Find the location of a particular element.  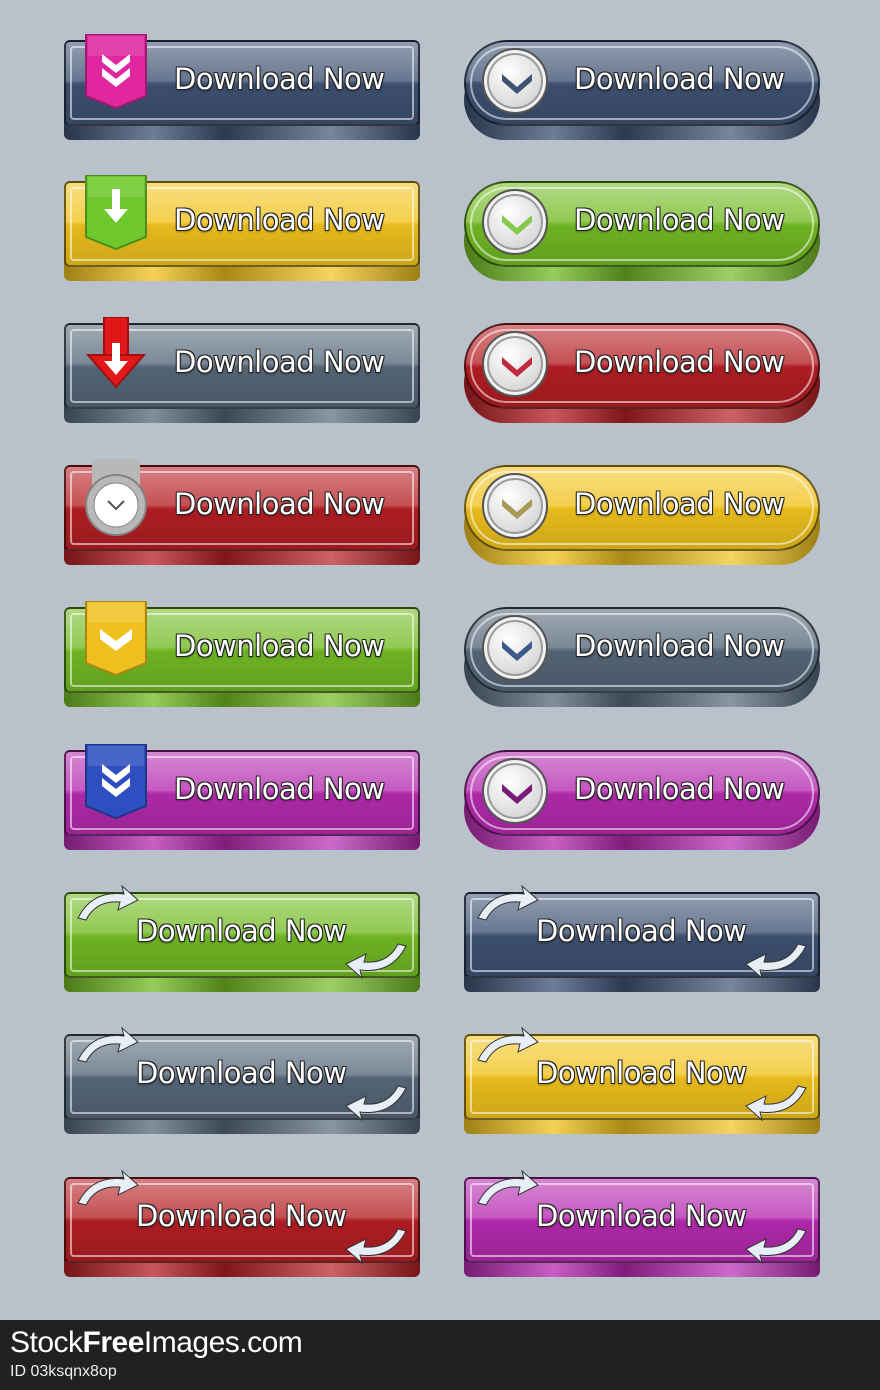

image-id: ID 03ksqnx8op is located at coordinates (63, 1371).